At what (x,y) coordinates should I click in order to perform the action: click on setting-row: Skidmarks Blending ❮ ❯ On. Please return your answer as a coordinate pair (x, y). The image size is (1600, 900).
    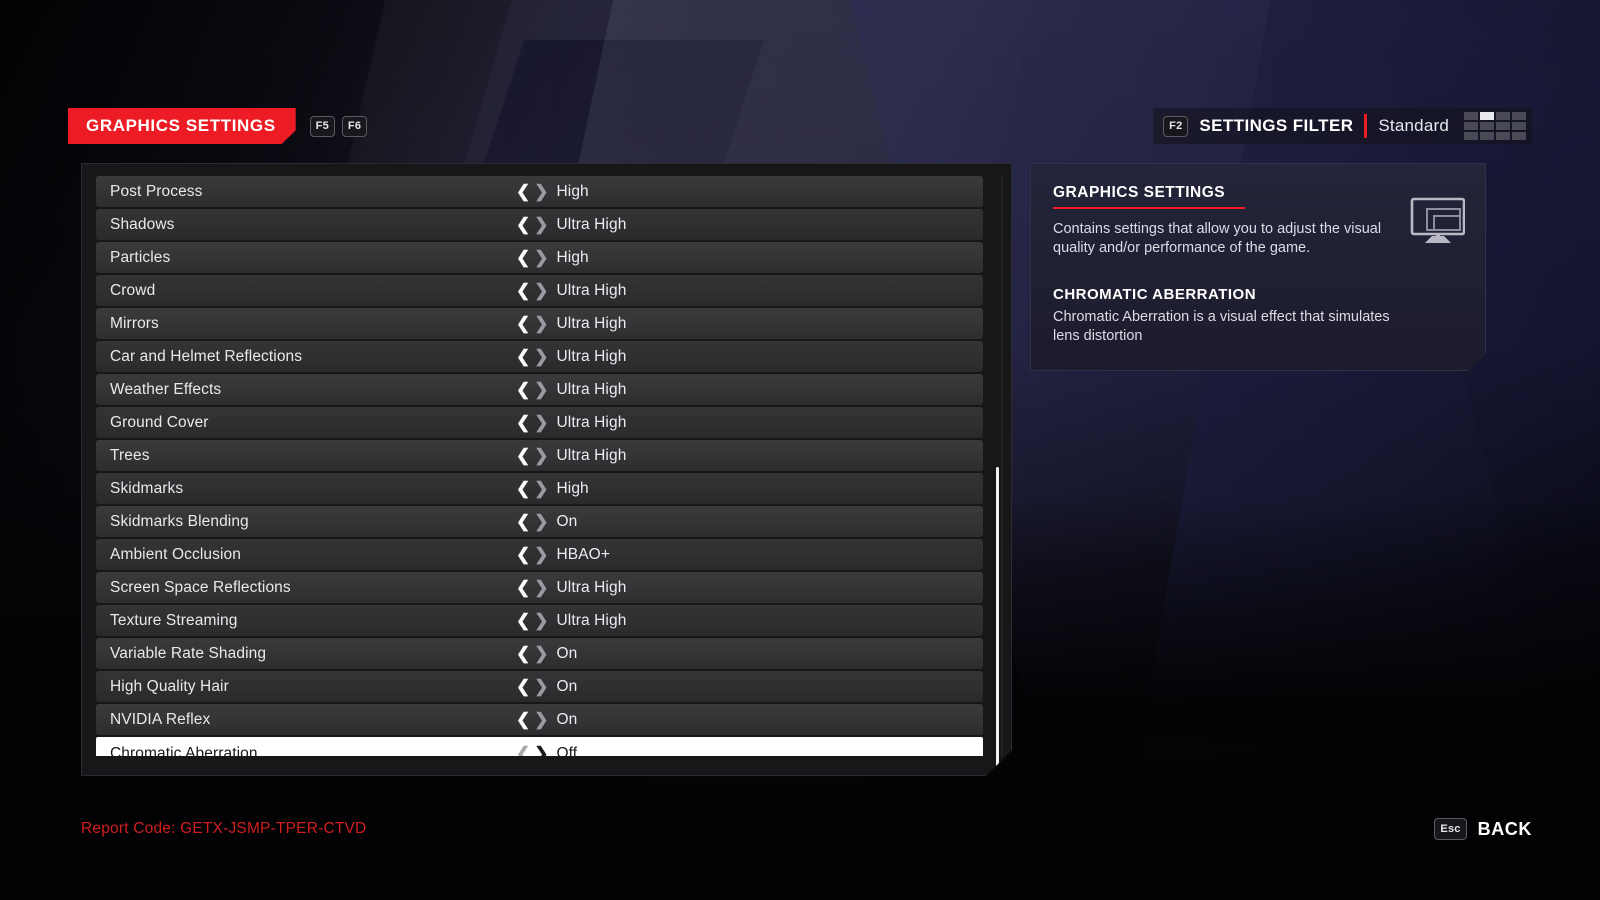
    Looking at the image, I should click on (539, 521).